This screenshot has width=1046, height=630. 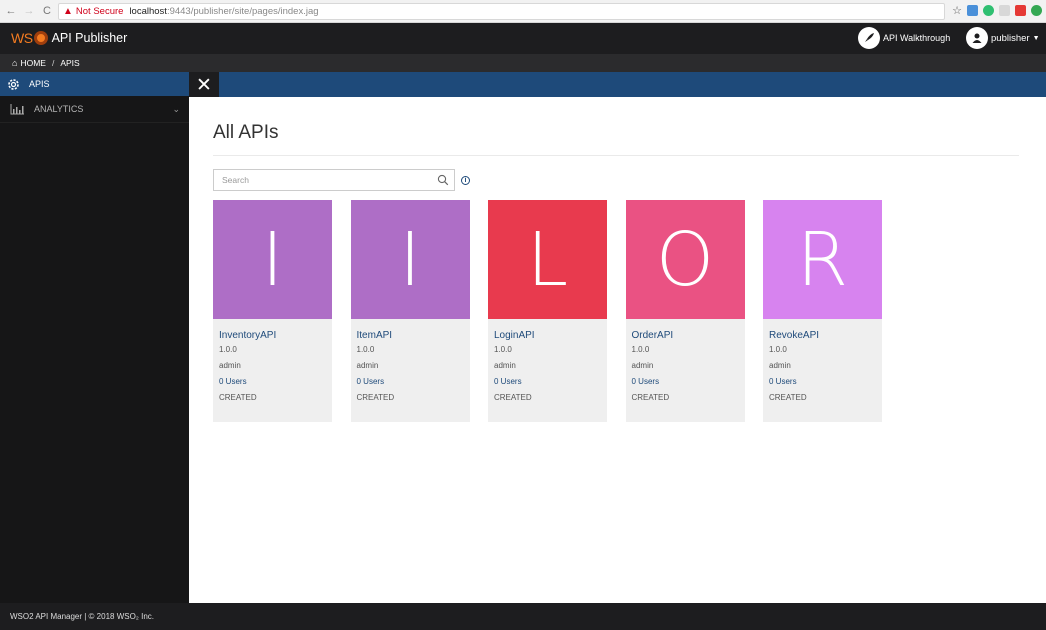 I want to click on breadcrumb: ⌂ HOME / APIS, so click(x=523, y=63).